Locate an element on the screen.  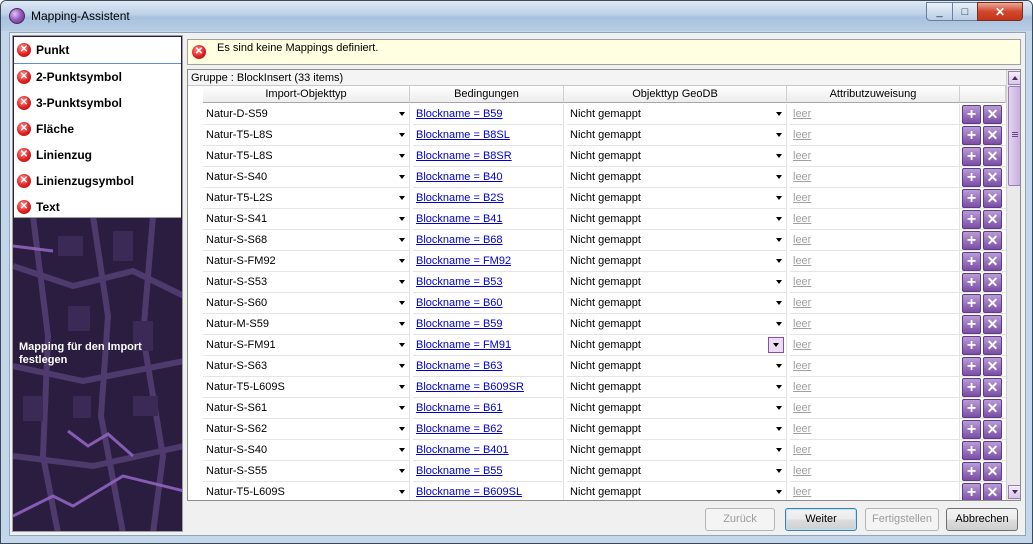
import-objekttyp-select: Natur-S-S40 is located at coordinates (306, 177).